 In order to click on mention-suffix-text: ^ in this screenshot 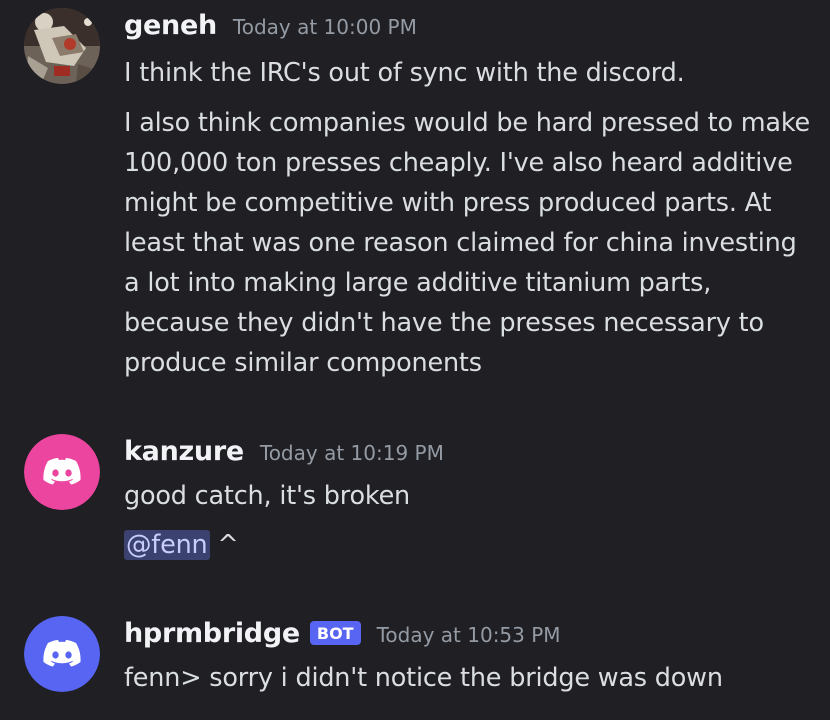, I will do `click(224, 545)`.